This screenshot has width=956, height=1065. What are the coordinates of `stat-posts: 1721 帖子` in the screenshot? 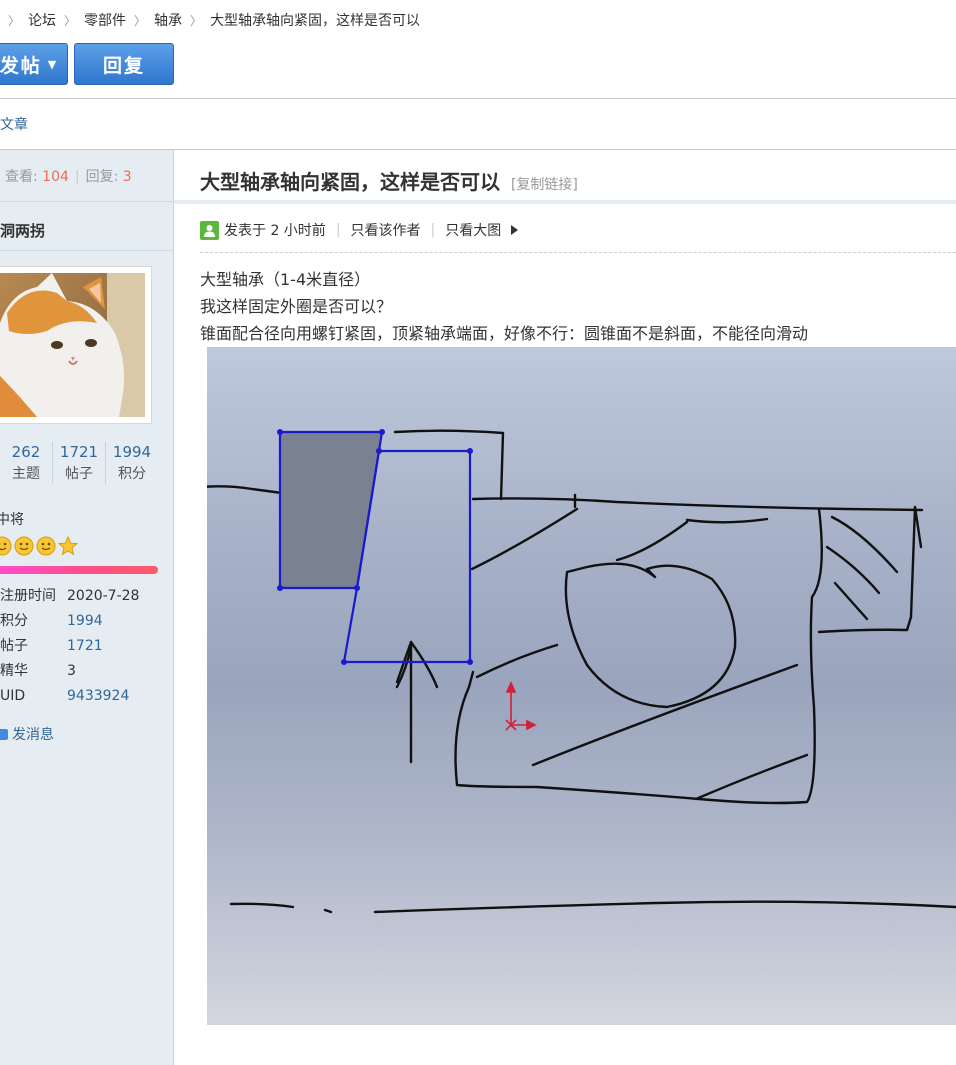 It's located at (79, 463).